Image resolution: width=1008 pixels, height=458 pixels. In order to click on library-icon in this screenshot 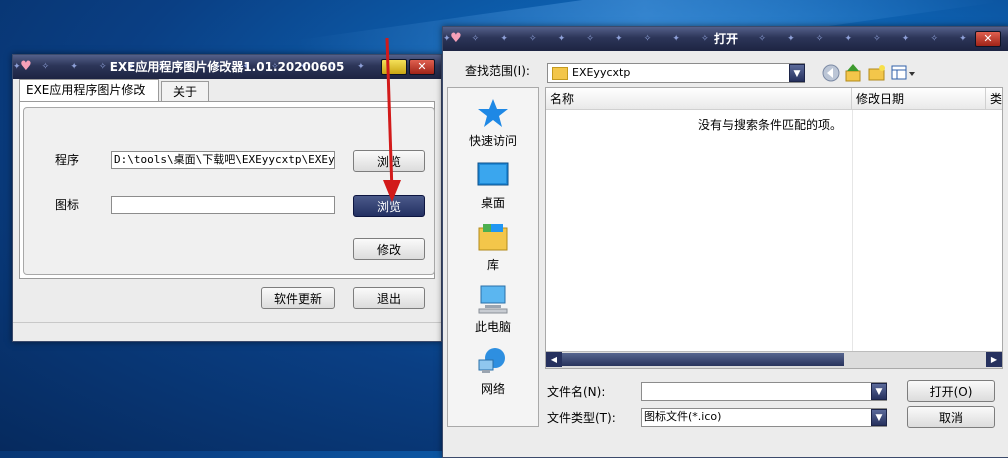, I will do `click(493, 237)`.